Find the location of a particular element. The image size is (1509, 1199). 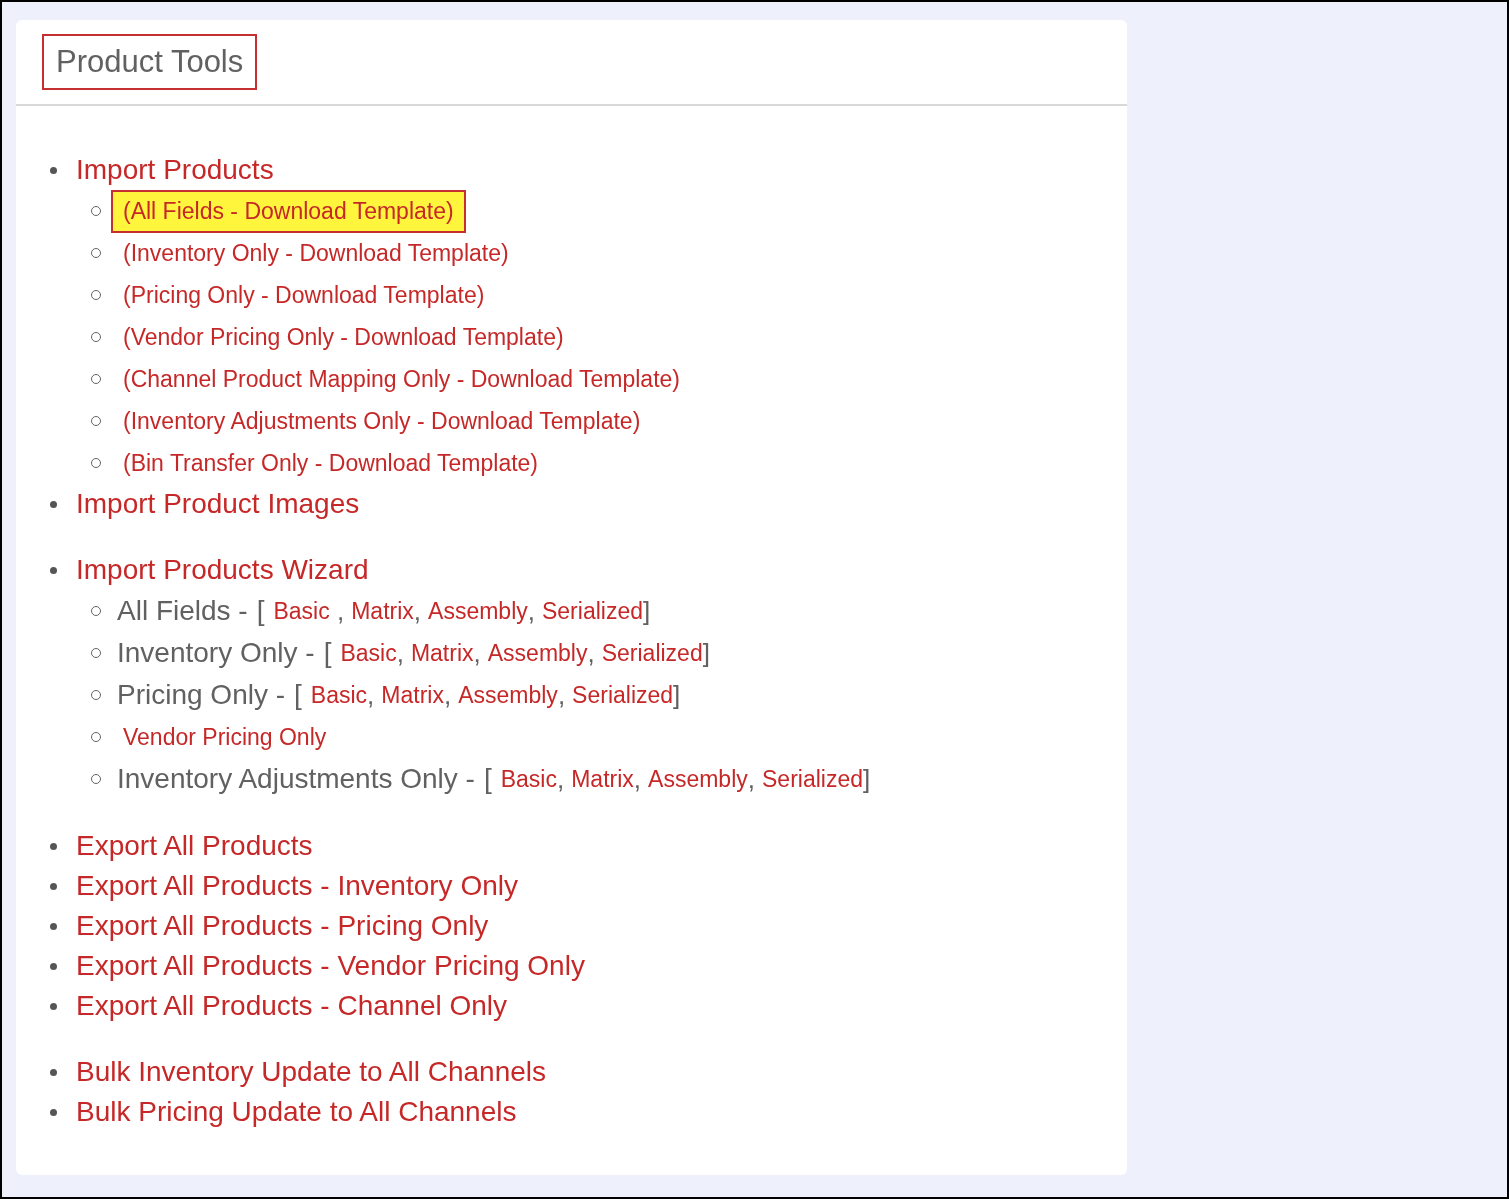

link: Import Products Wizard is located at coordinates (222, 570).